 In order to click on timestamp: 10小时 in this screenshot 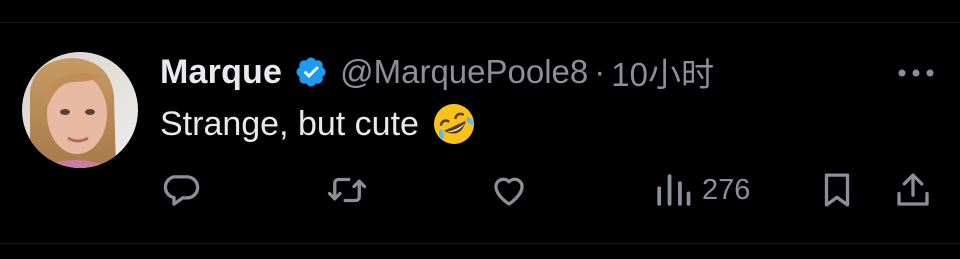, I will do `click(662, 72)`.